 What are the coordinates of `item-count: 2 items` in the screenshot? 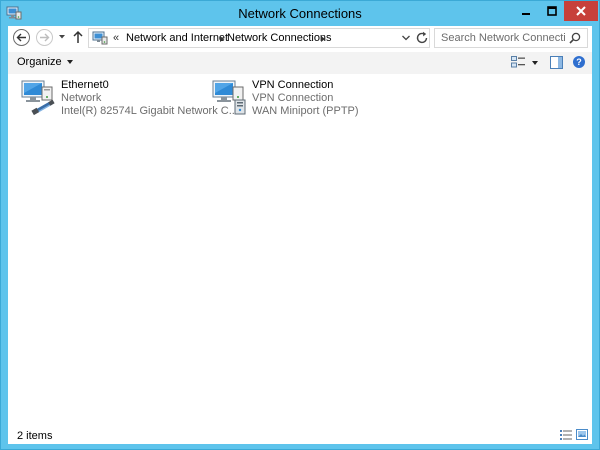 It's located at (35, 436).